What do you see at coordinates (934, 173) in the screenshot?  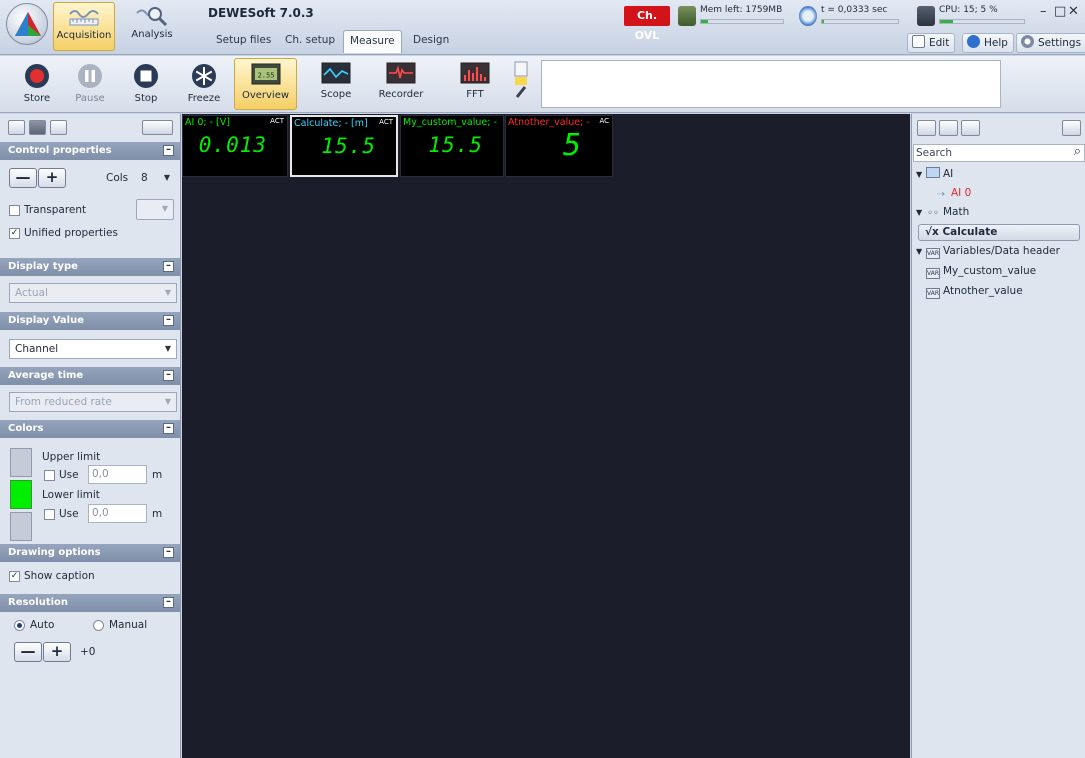 I see `tree-group-ai: ▼ AI` at bounding box center [934, 173].